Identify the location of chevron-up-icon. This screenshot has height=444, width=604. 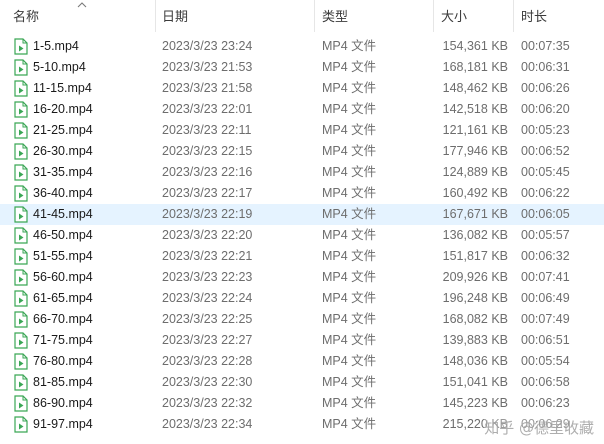
(82, 4).